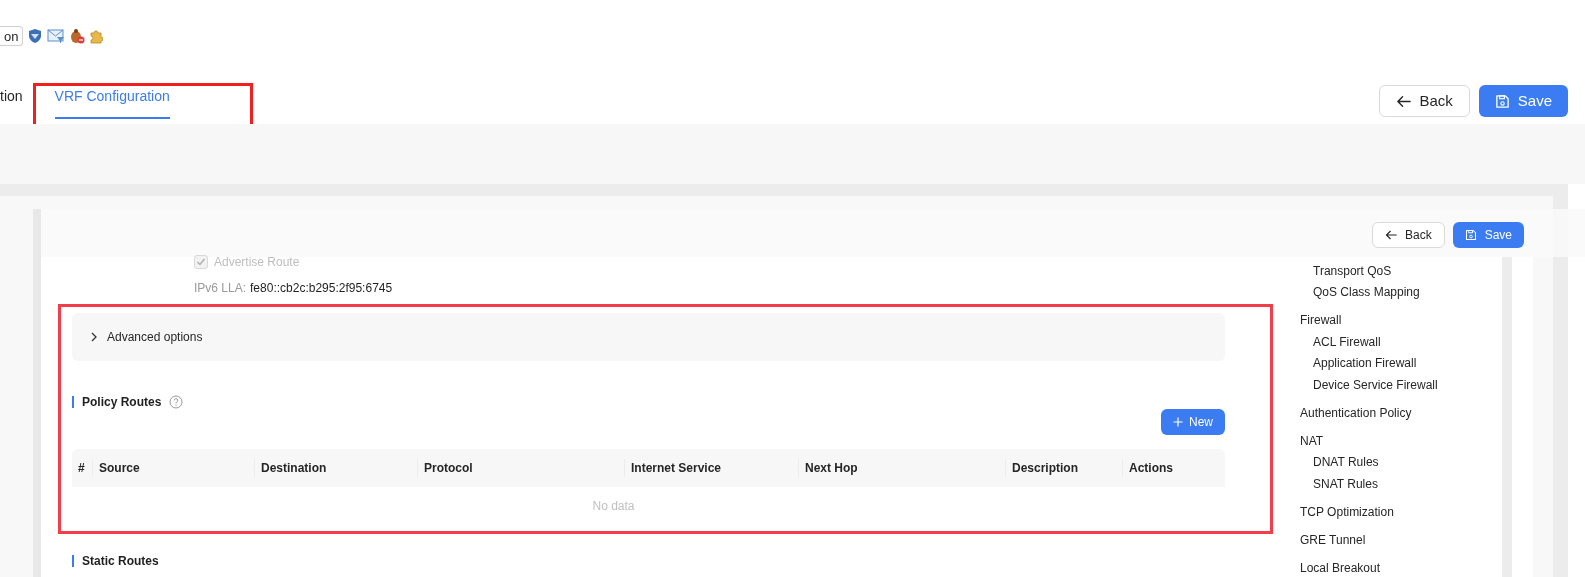  What do you see at coordinates (711, 468) in the screenshot?
I see `column-header: Internet Service` at bounding box center [711, 468].